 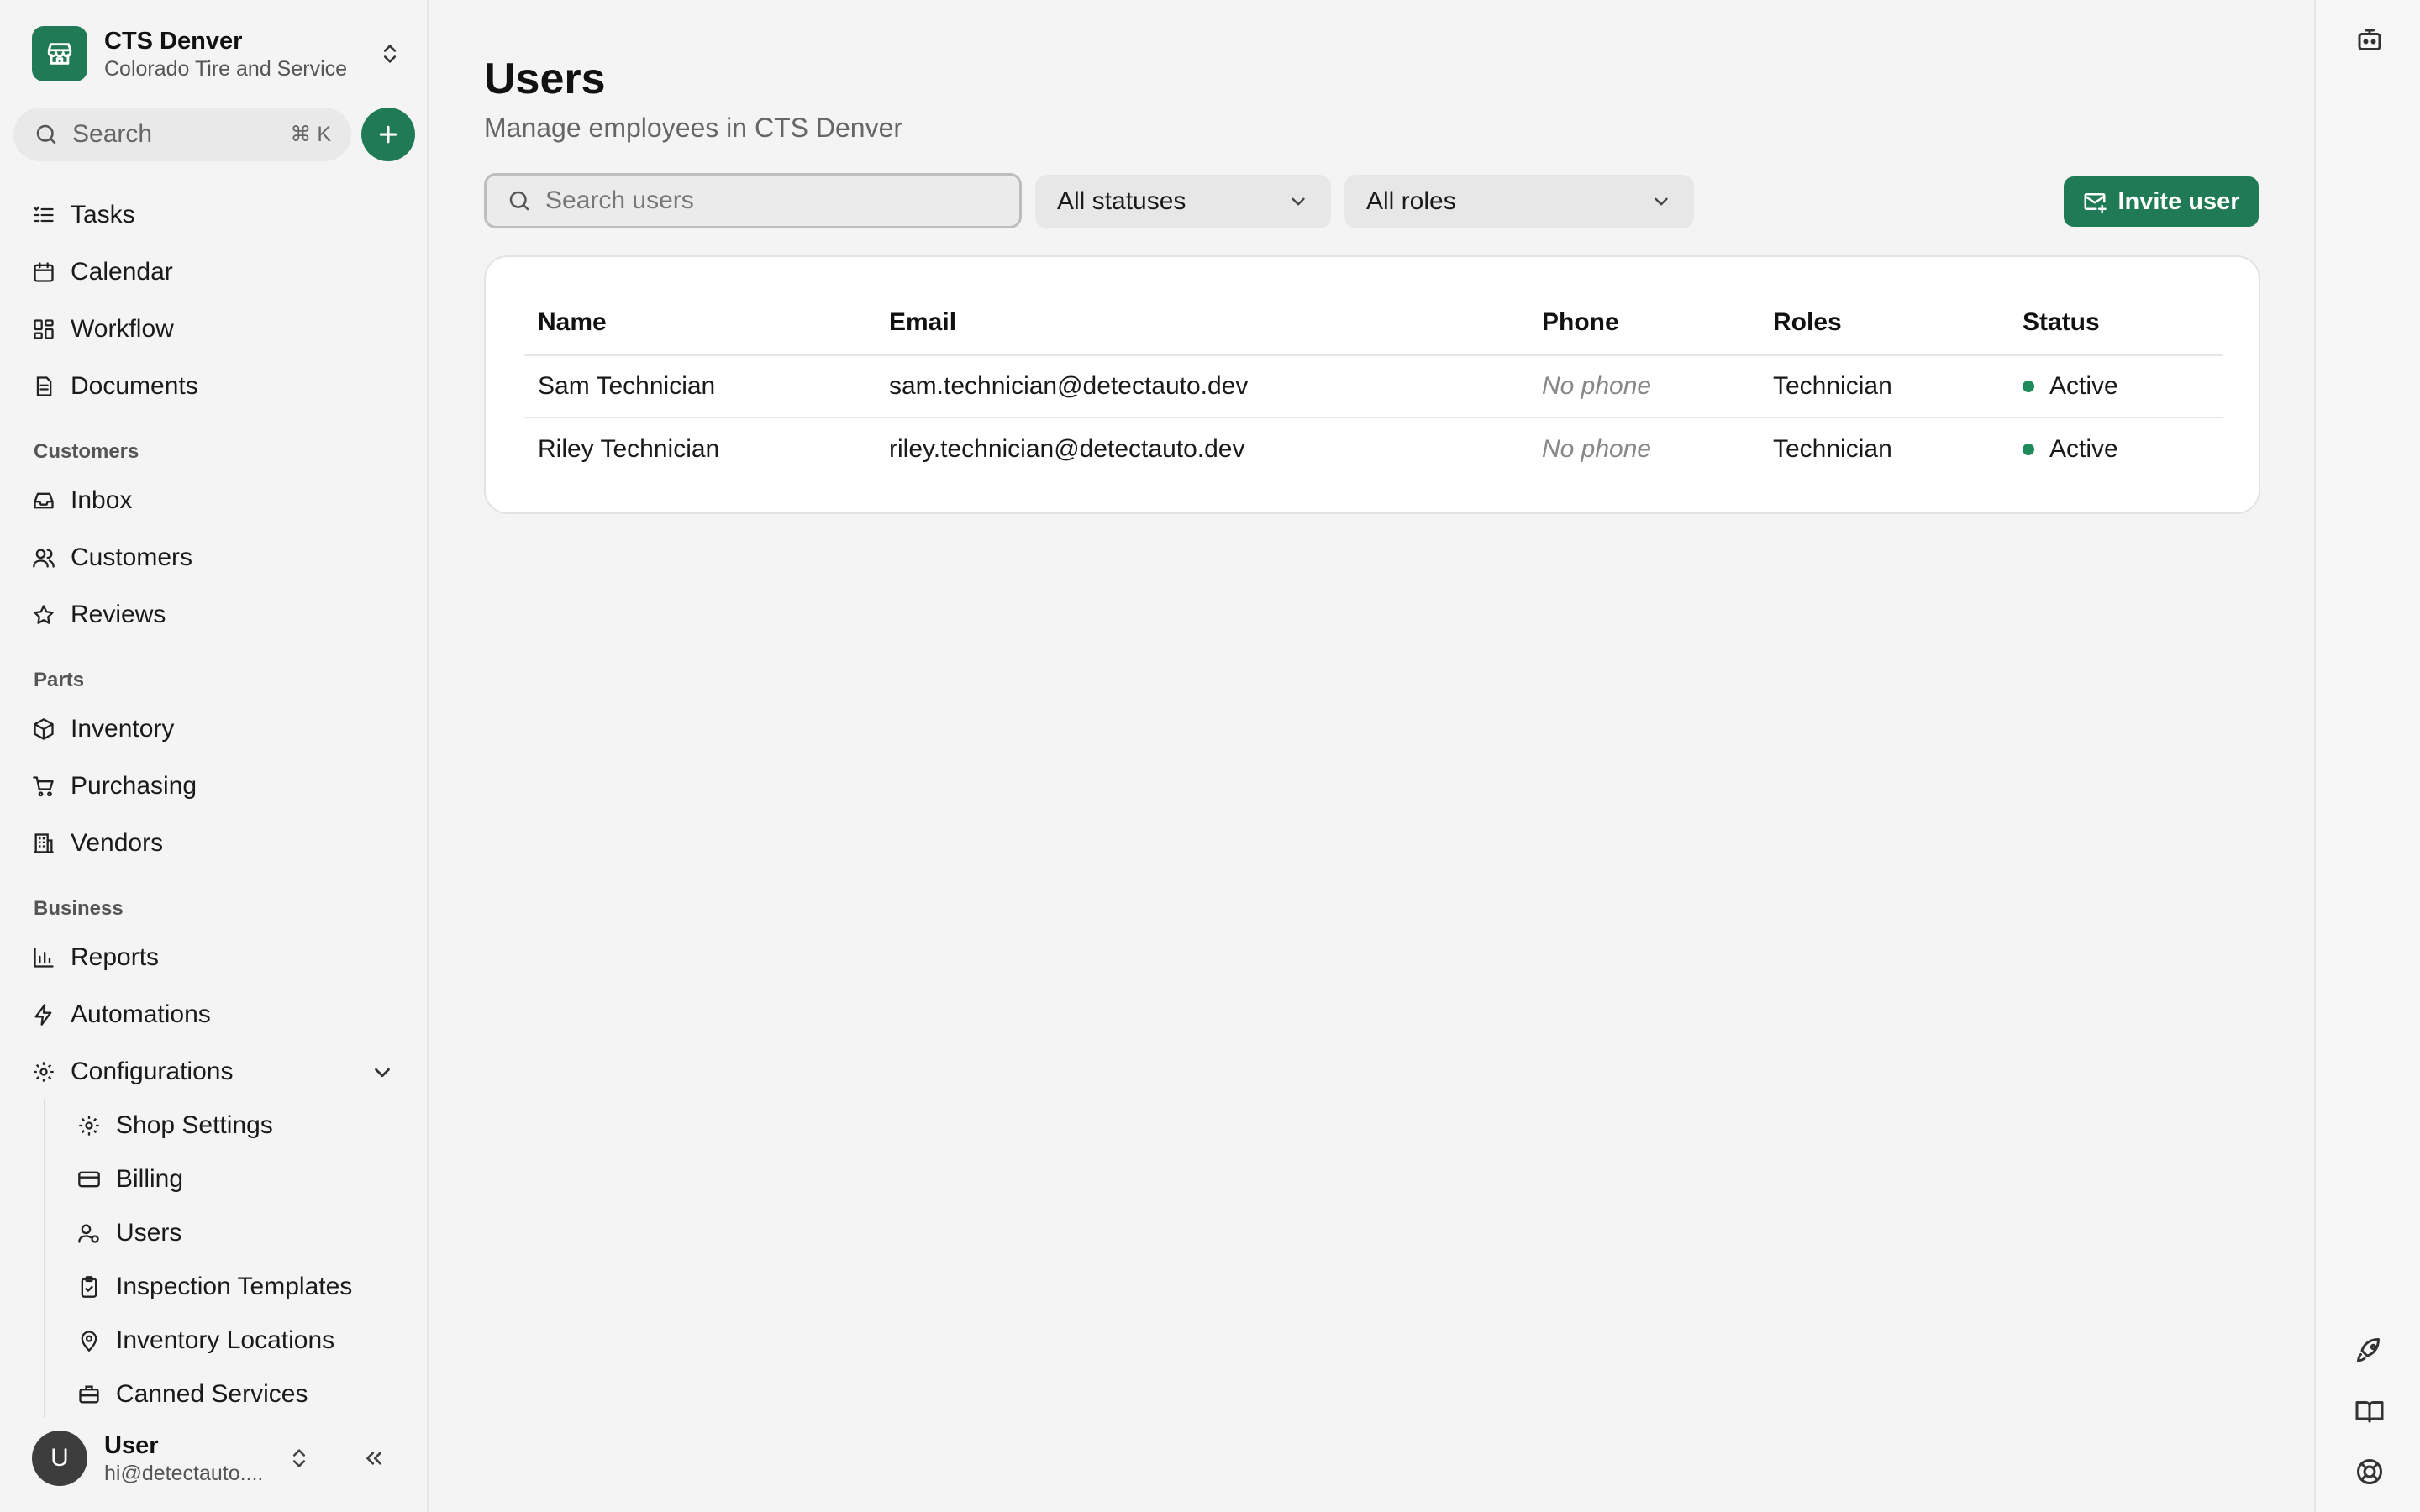 What do you see at coordinates (117, 843) in the screenshot?
I see `sidebar-item-label: Vendors` at bounding box center [117, 843].